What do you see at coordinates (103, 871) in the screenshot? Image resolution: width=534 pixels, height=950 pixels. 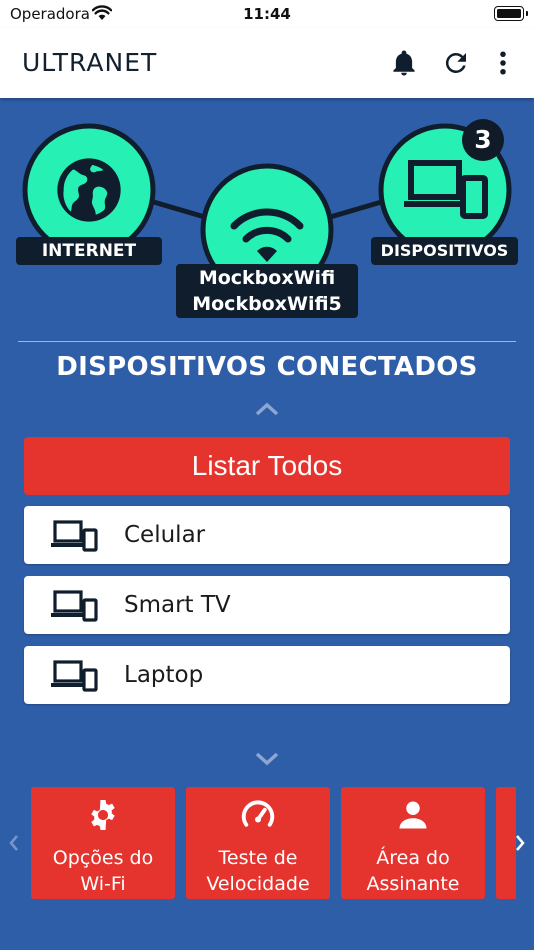 I see `card-label: Opções do Wi-Fi` at bounding box center [103, 871].